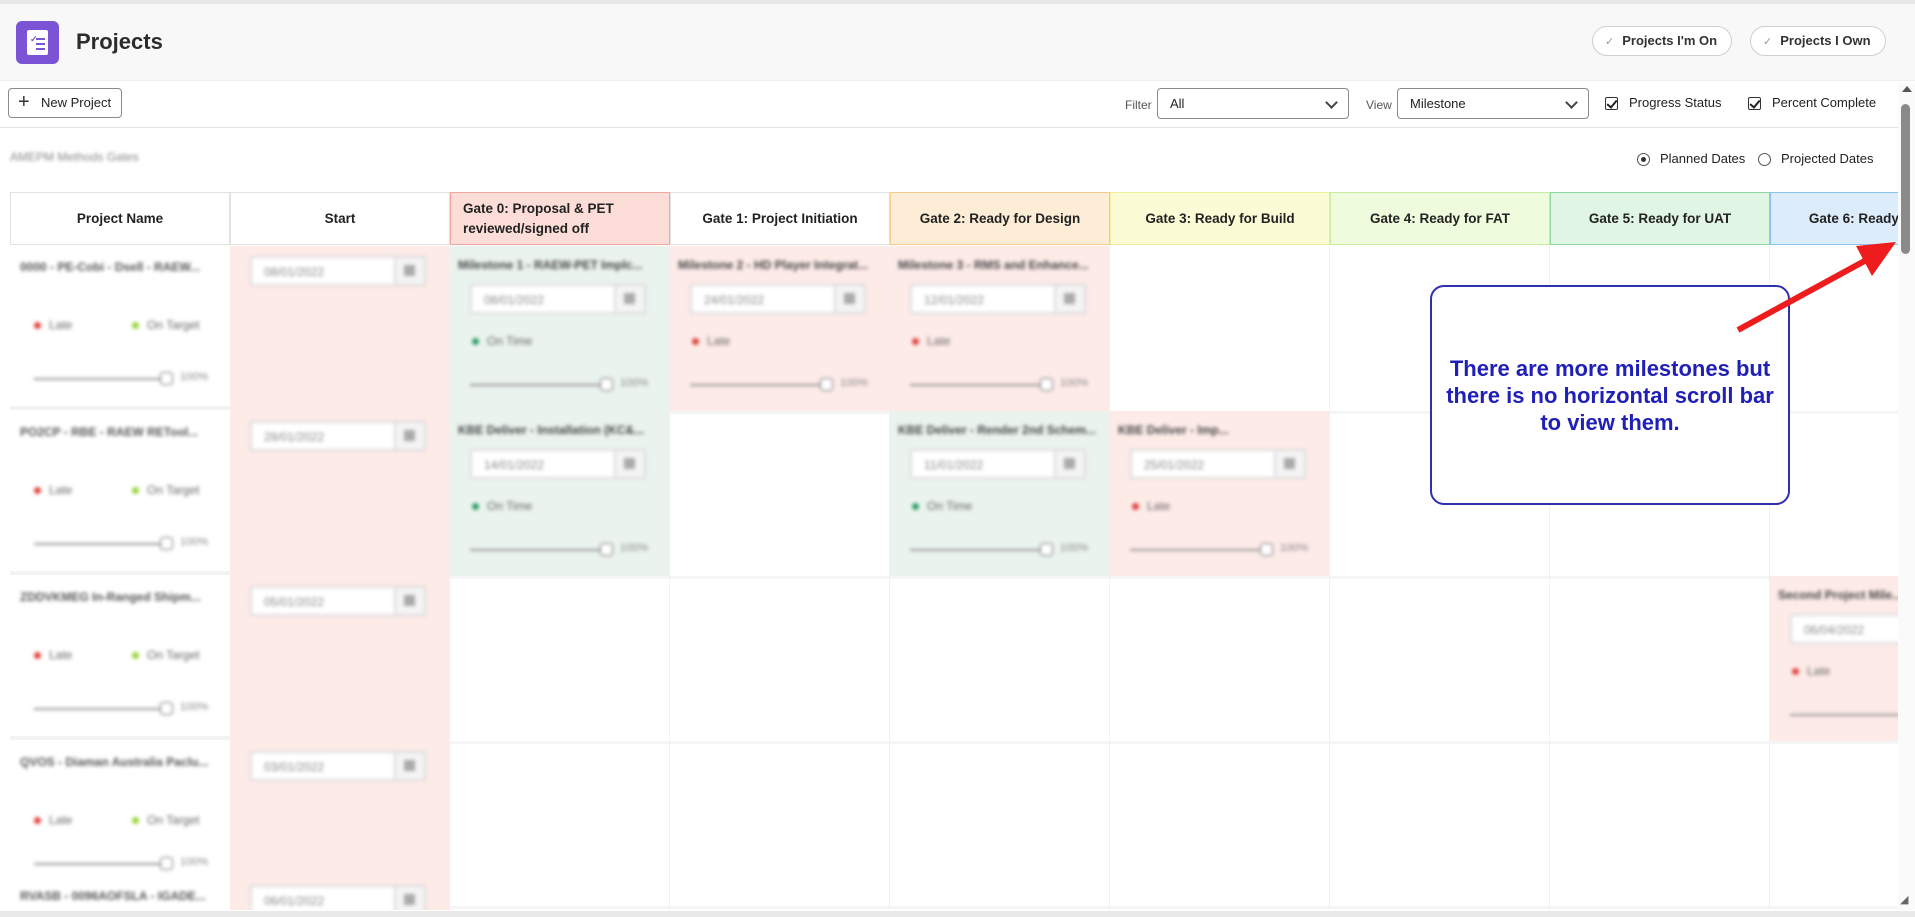 Image resolution: width=1915 pixels, height=917 pixels. What do you see at coordinates (1643, 159) in the screenshot?
I see `planned-dates-radio` at bounding box center [1643, 159].